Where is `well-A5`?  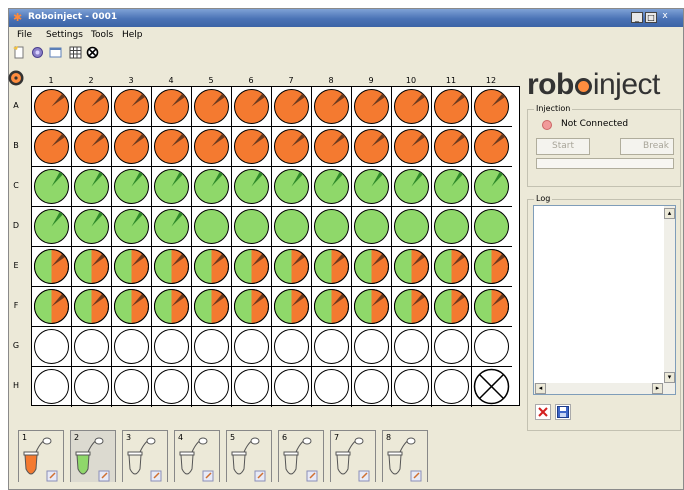
well-A5 is located at coordinates (212, 107).